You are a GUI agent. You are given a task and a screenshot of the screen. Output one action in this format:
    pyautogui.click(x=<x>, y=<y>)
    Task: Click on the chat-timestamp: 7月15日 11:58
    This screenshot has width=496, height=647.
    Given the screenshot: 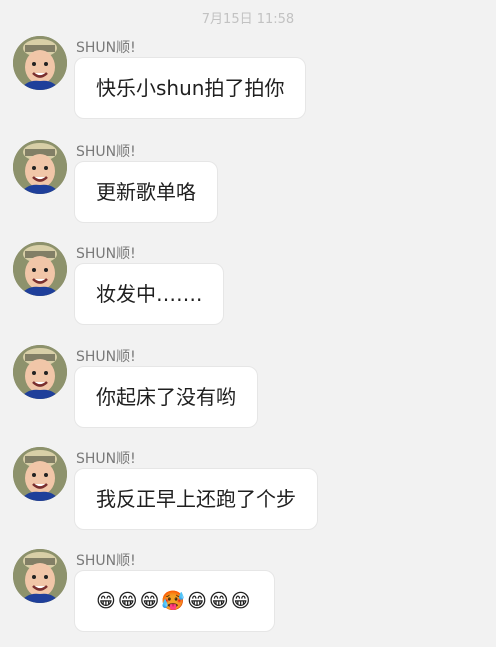 What is the action you would take?
    pyautogui.click(x=248, y=19)
    